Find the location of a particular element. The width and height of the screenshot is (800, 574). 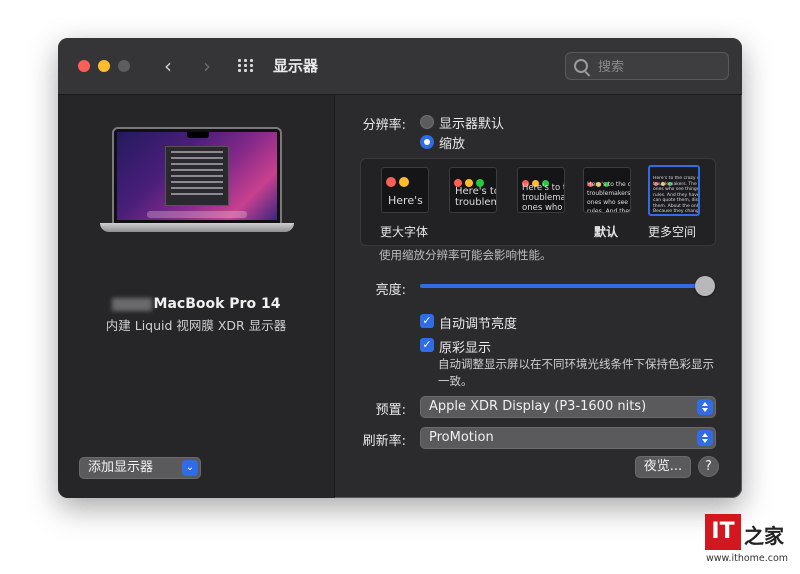

brightness-slider-track is located at coordinates (565, 286).